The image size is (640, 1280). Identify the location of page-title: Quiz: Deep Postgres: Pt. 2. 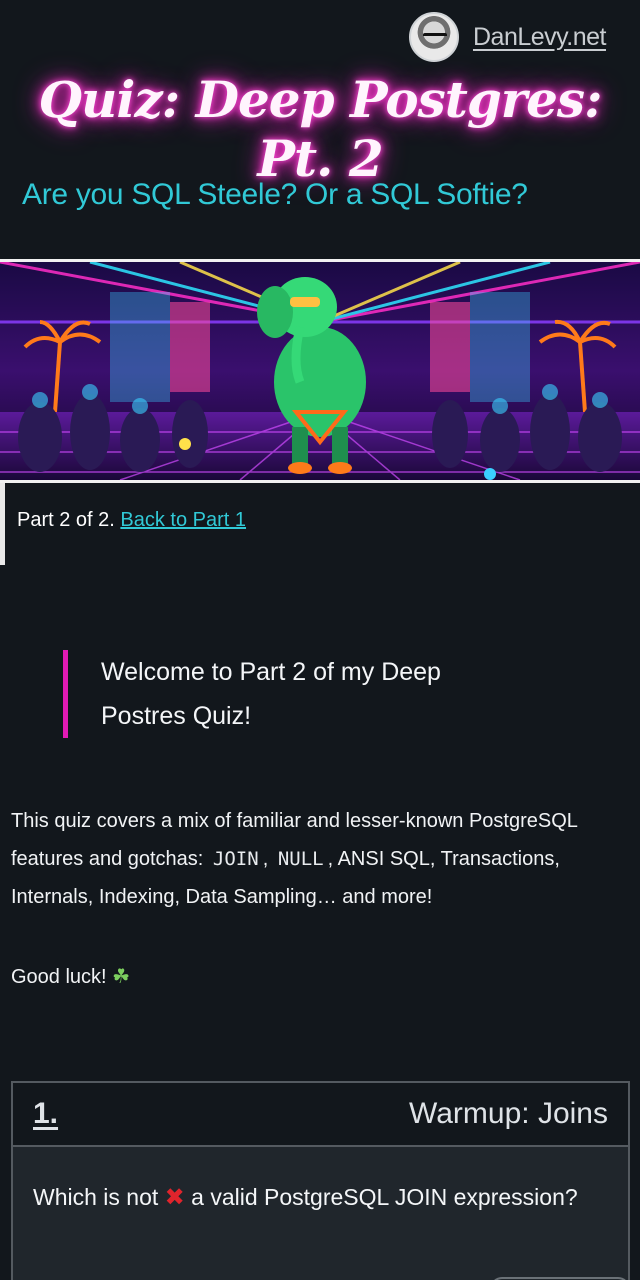
(320, 129).